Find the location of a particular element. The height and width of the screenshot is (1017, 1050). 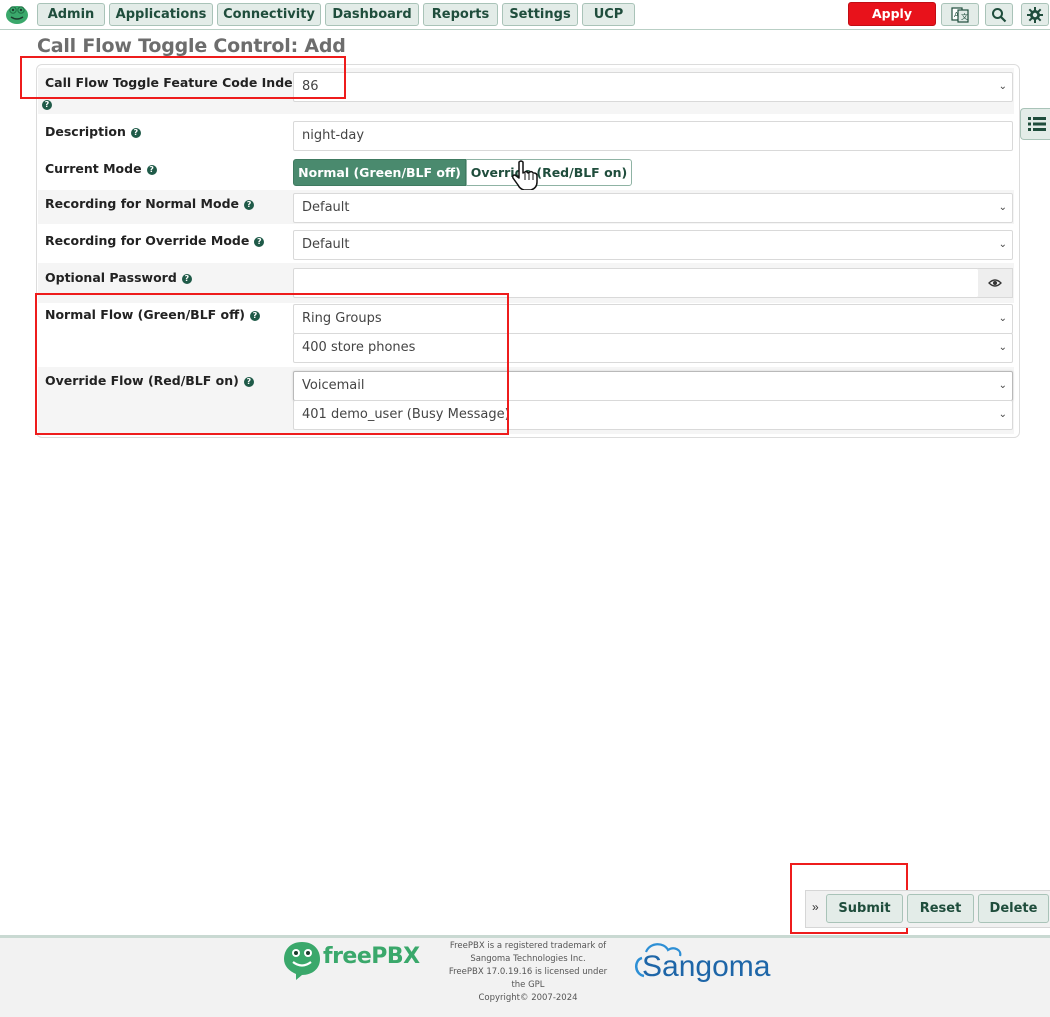

sangoma-logo: Sangoma is located at coordinates (703, 963).